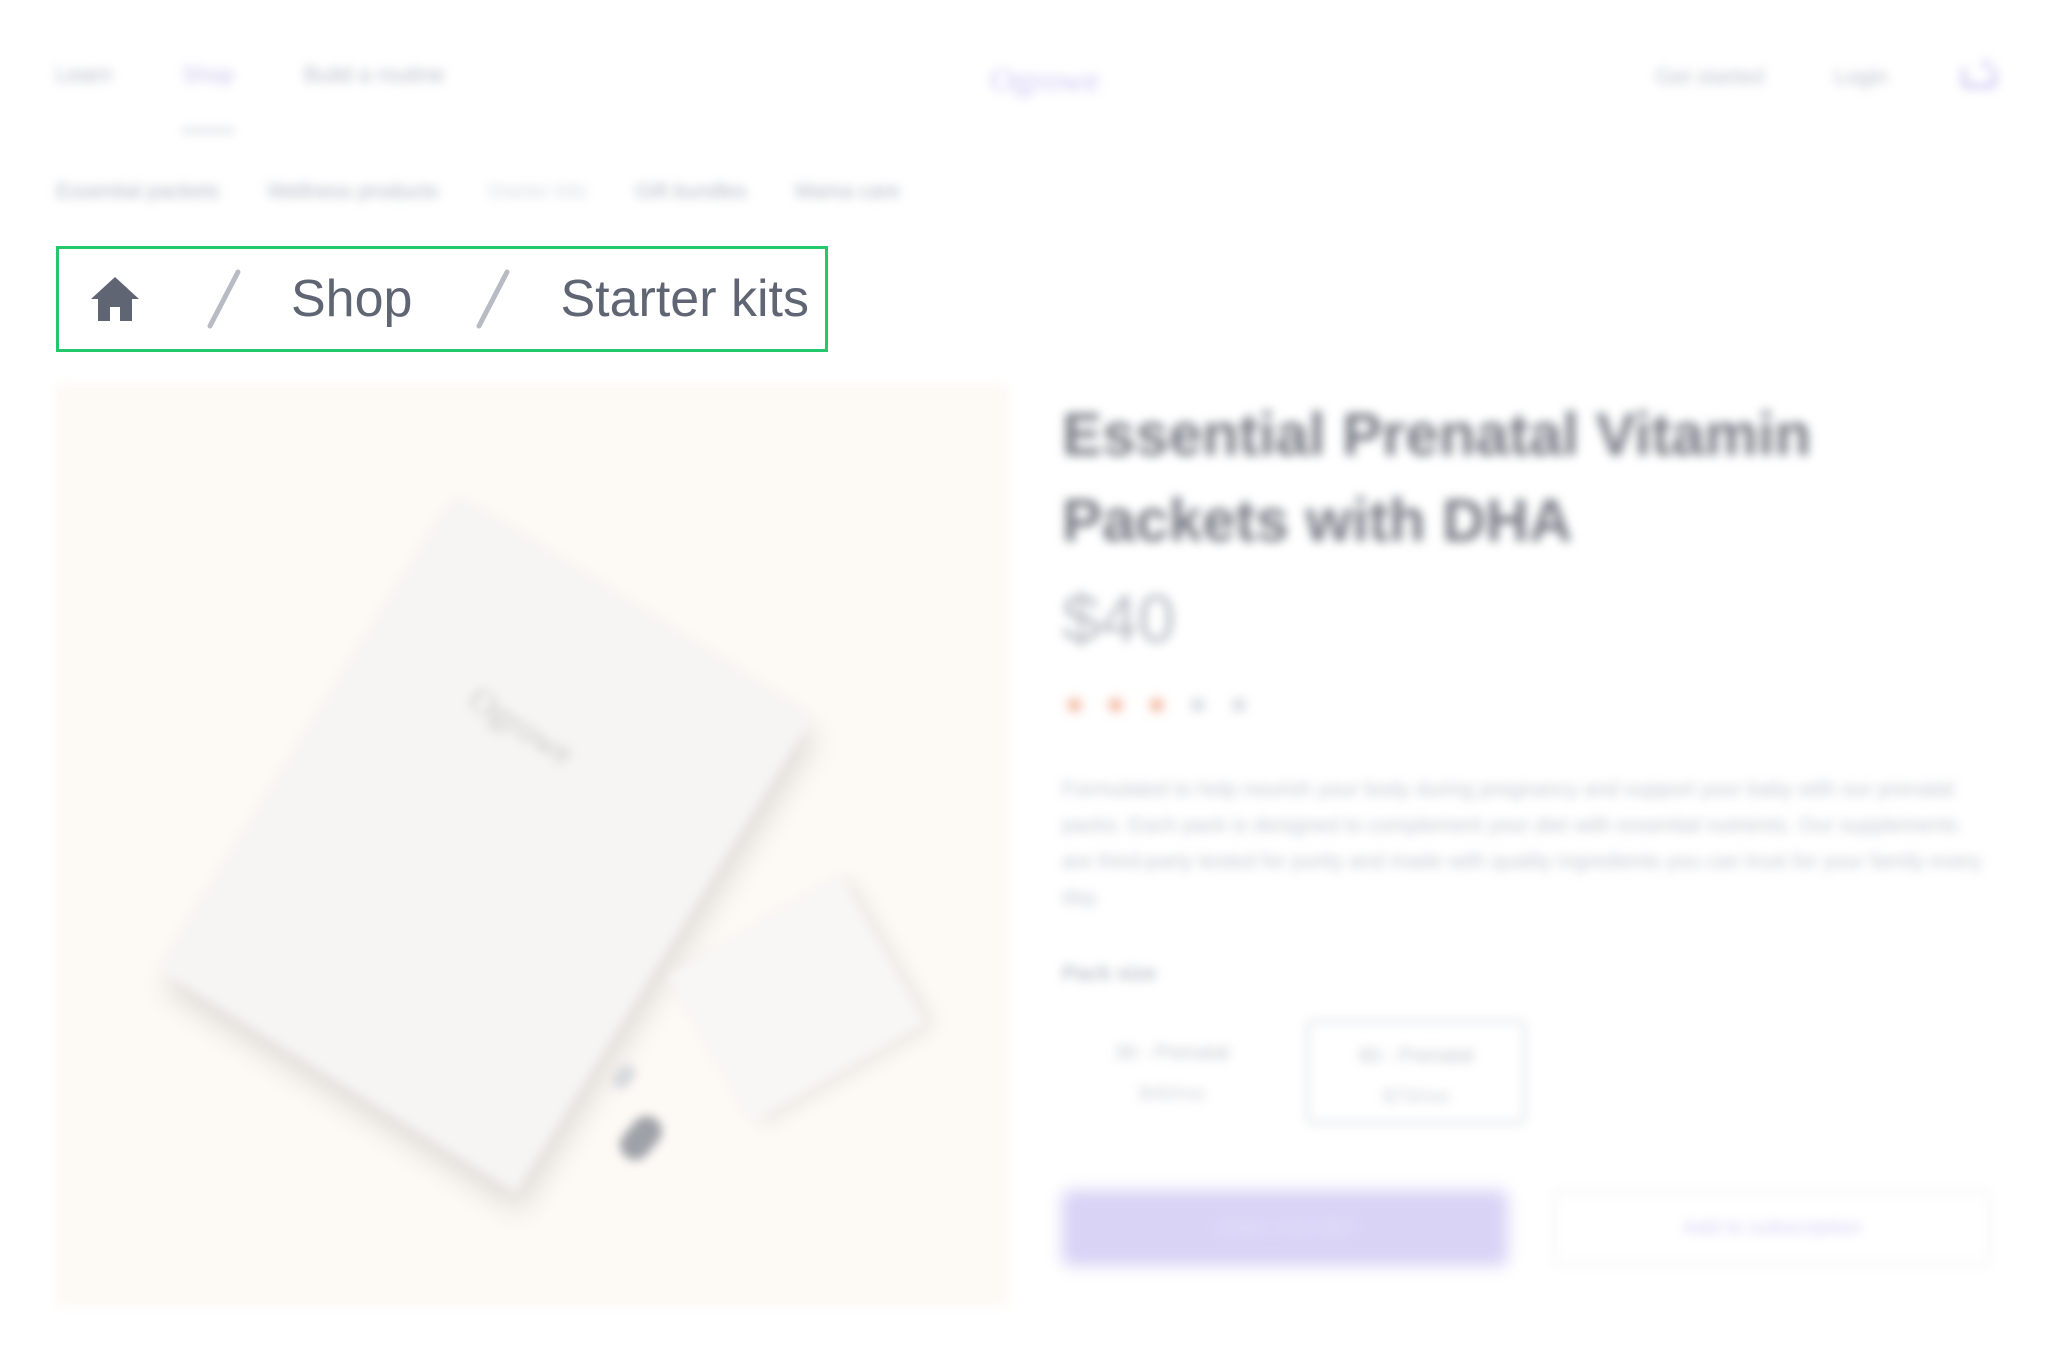 The height and width of the screenshot is (1370, 2048). I want to click on pack-option-30: 30 - Prenatal $40/mo, so click(1172, 1072).